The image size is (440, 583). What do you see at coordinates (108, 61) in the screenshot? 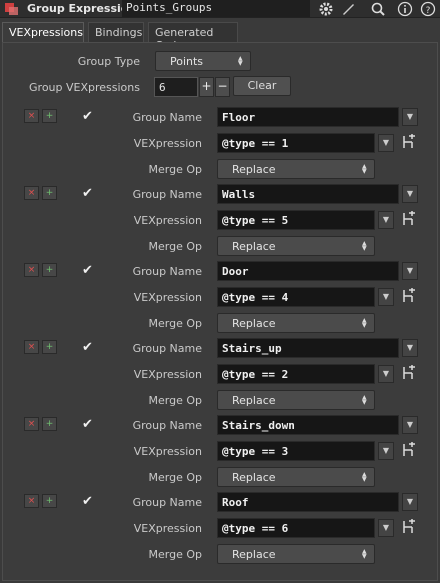
I see `group-type-label: Group Type` at bounding box center [108, 61].